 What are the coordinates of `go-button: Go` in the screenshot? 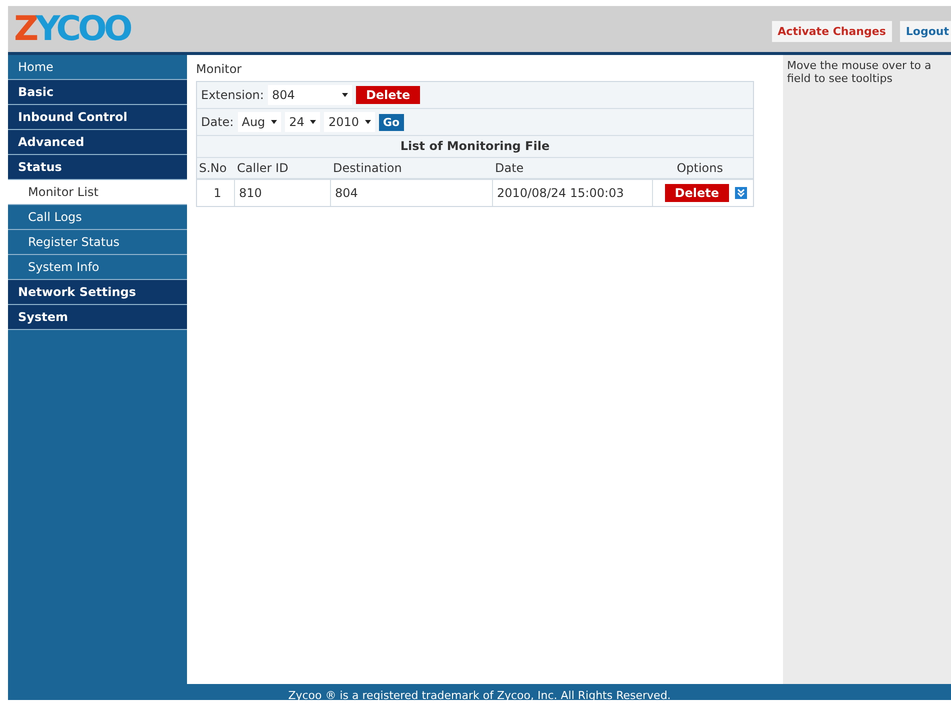 It's located at (391, 122).